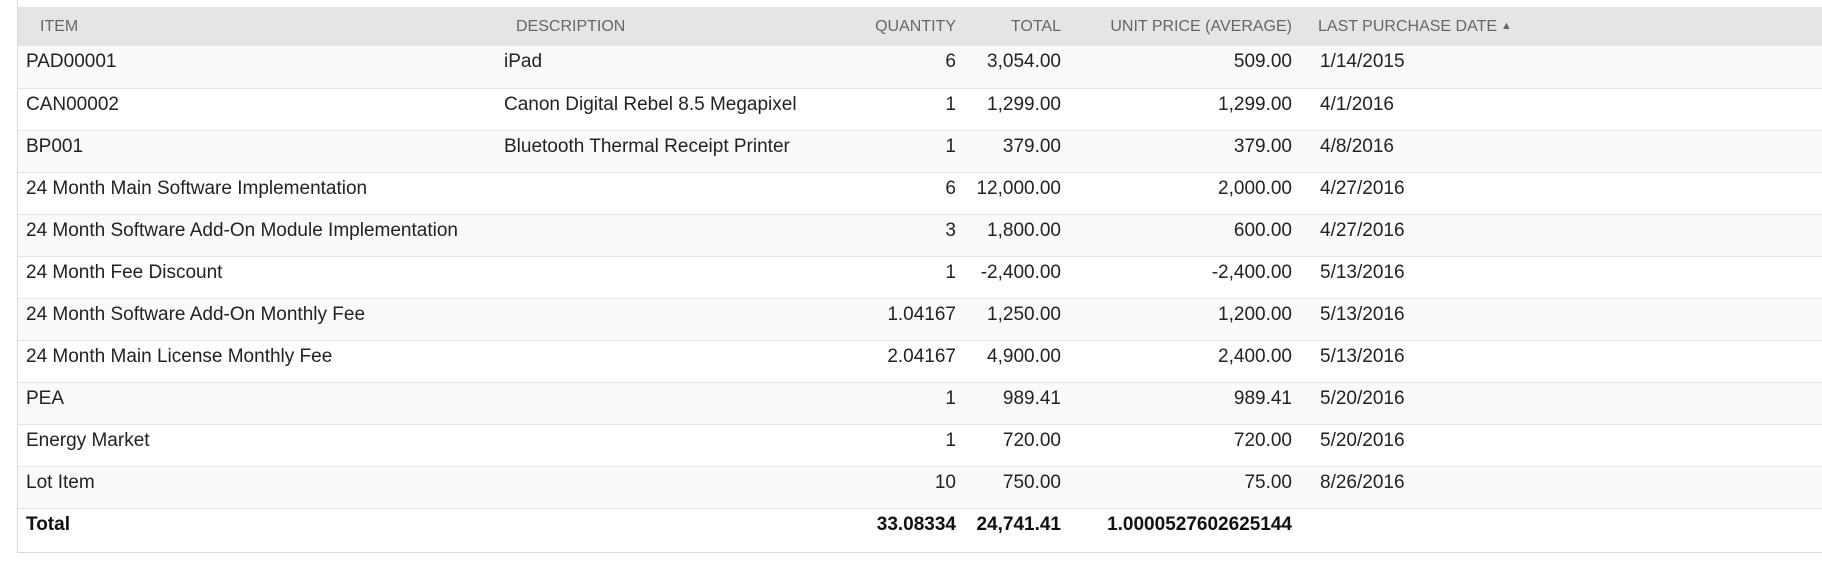  What do you see at coordinates (55, 146) in the screenshot?
I see `cell-item: BP001` at bounding box center [55, 146].